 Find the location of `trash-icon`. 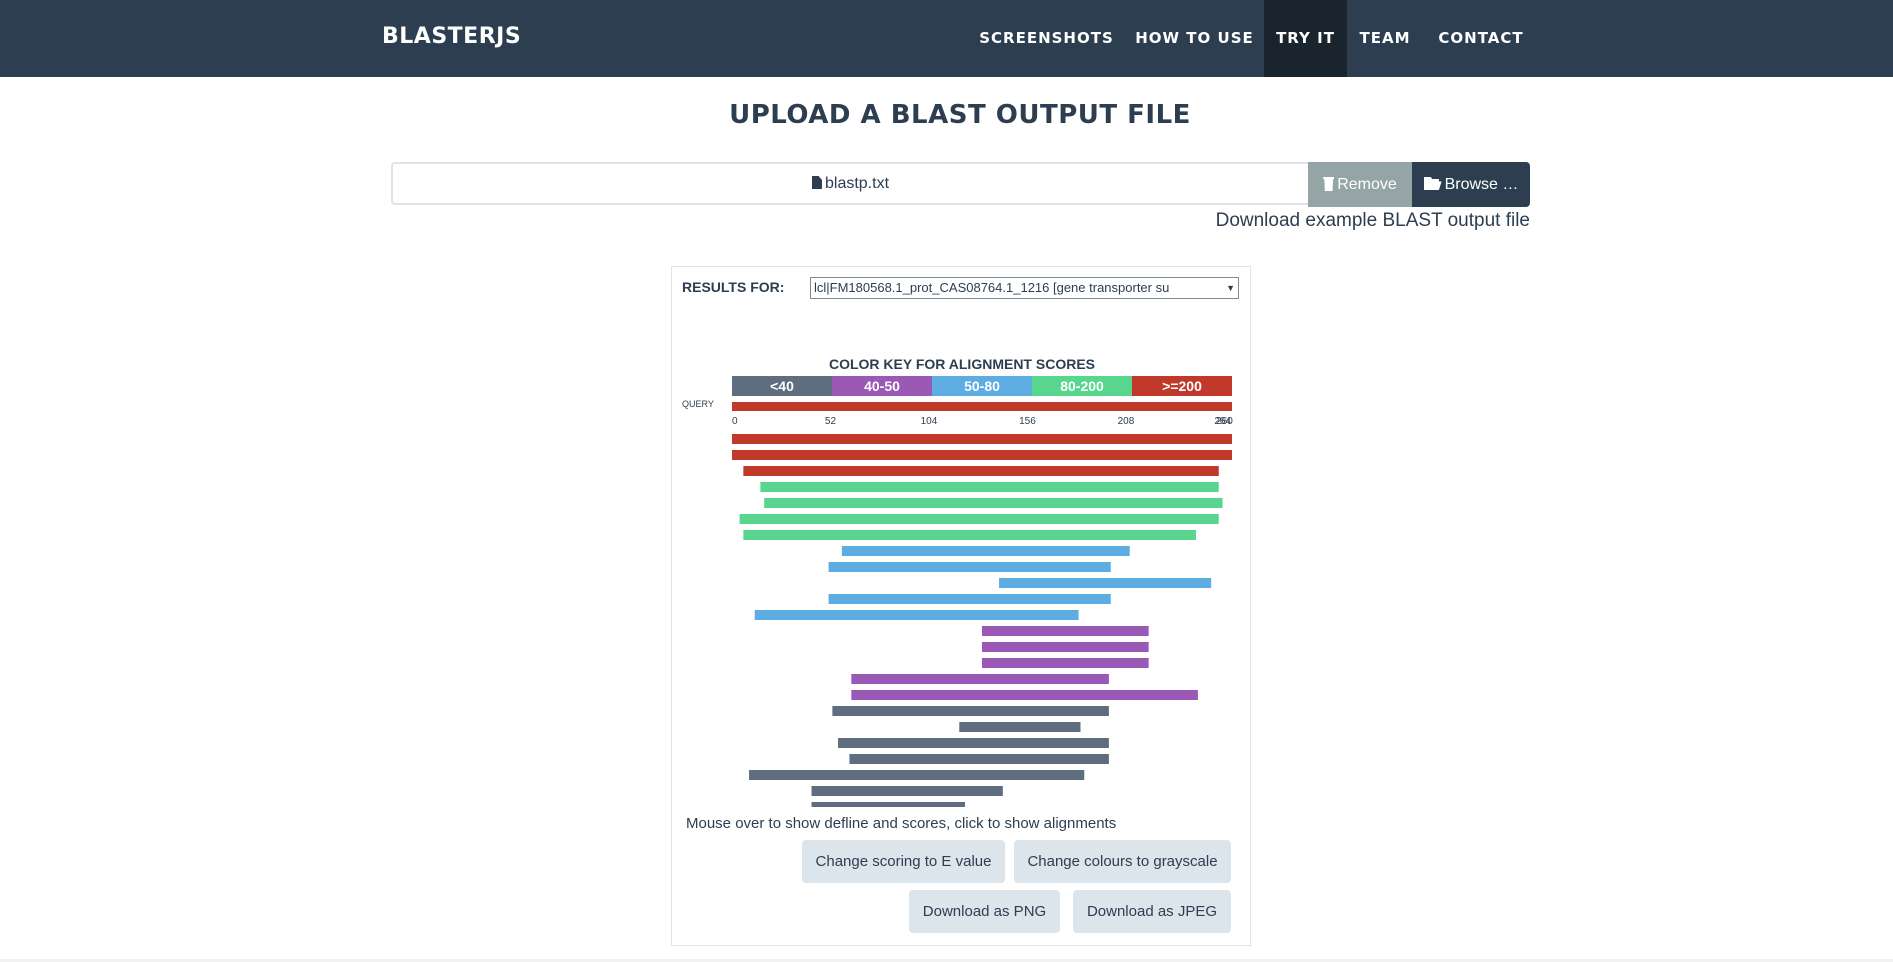

trash-icon is located at coordinates (1329, 184).